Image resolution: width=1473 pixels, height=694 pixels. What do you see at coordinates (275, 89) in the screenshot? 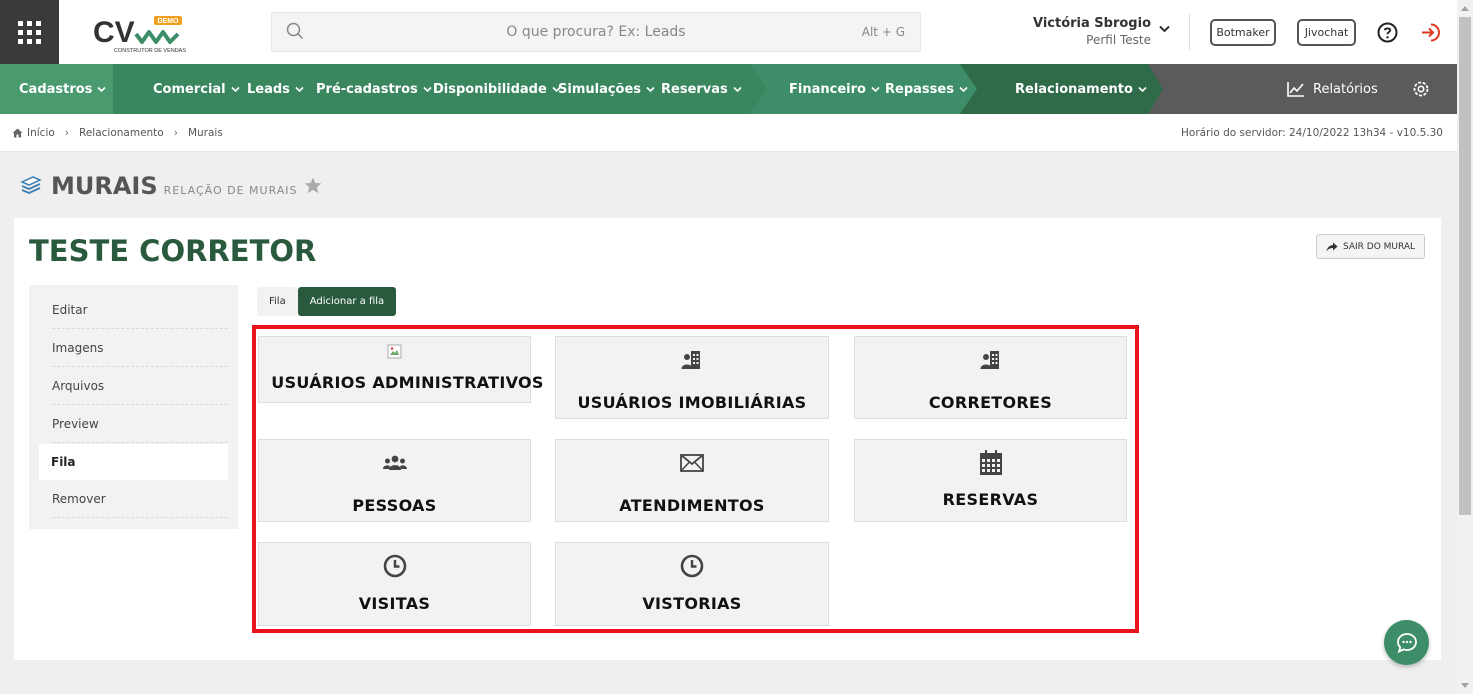
I see `nav-leads: Leads` at bounding box center [275, 89].